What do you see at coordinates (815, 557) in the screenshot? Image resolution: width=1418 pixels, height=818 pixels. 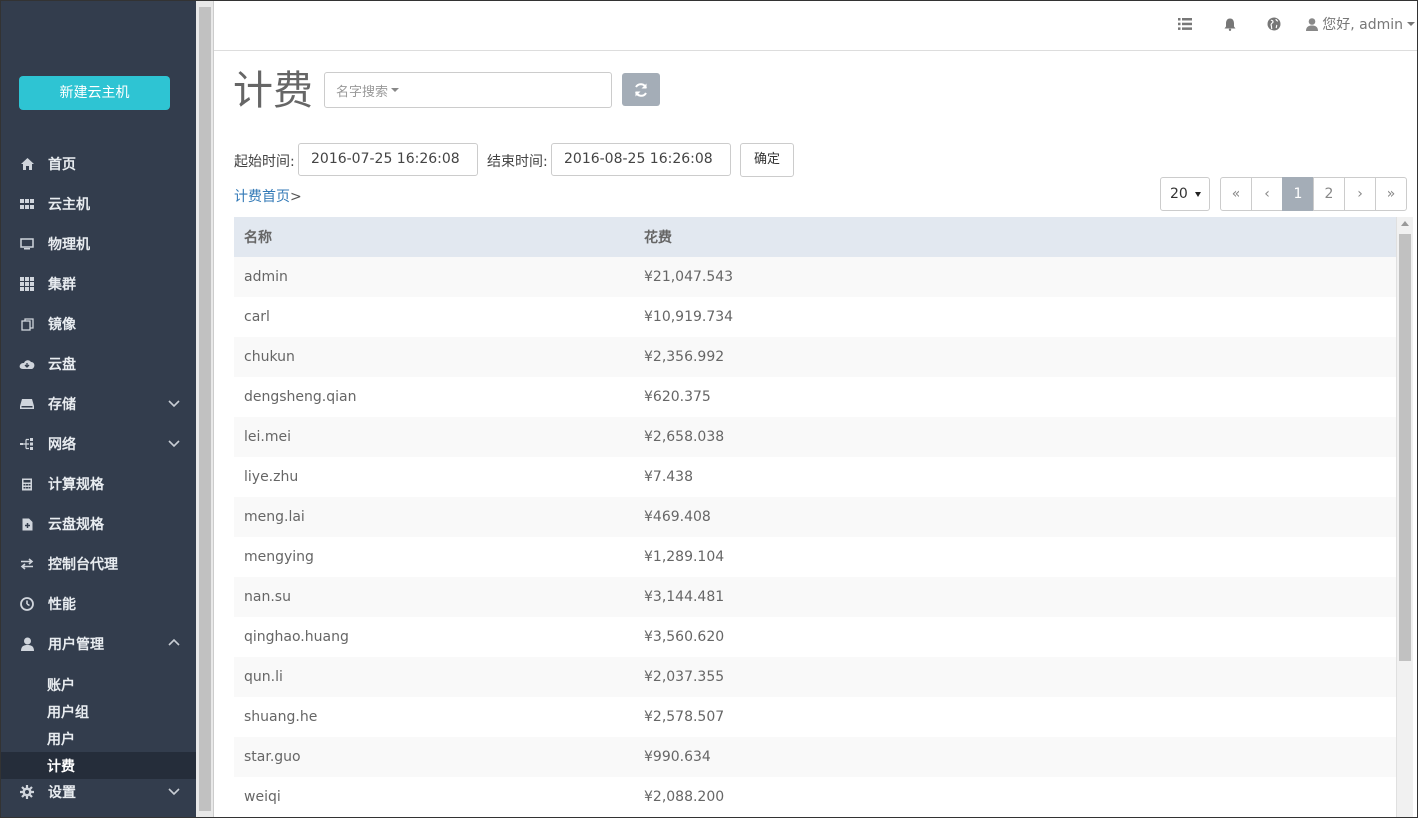 I see `table-row: mengying ¥1,289.104` at bounding box center [815, 557].